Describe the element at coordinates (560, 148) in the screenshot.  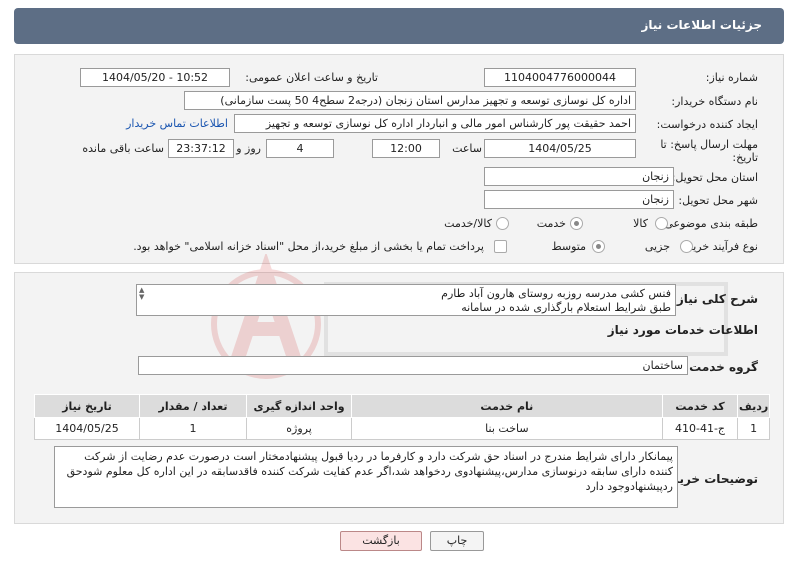
I see `deadline-date-field: 1404/05/25` at that location.